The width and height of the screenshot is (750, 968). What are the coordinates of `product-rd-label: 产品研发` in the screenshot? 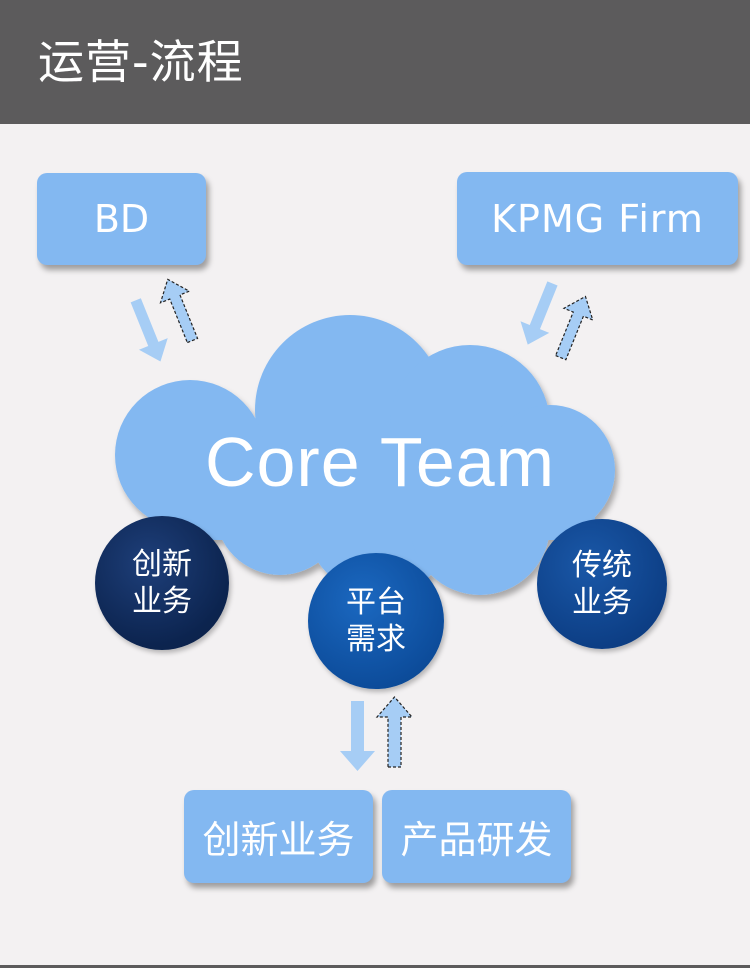 It's located at (476, 840).